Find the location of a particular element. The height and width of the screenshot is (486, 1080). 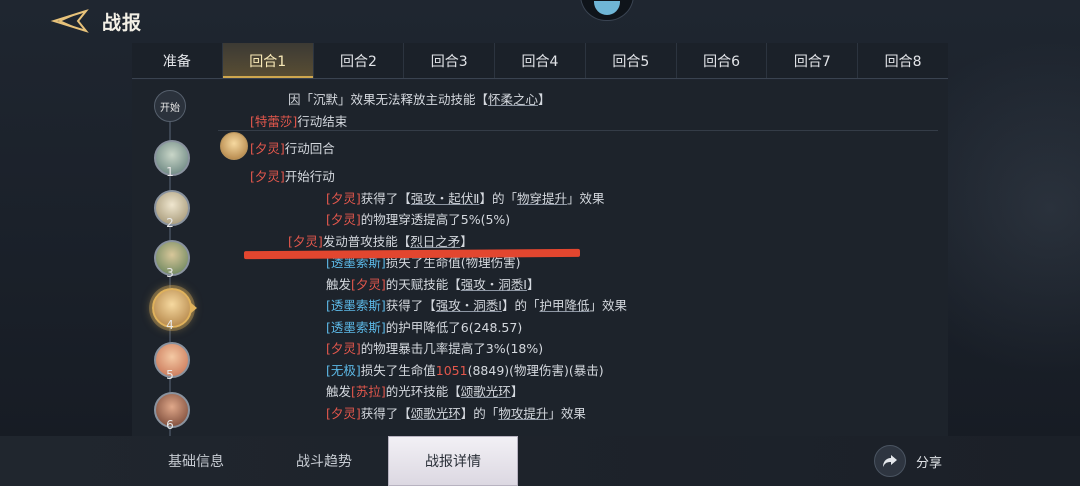

turn-number-1: 1 is located at coordinates (170, 172).